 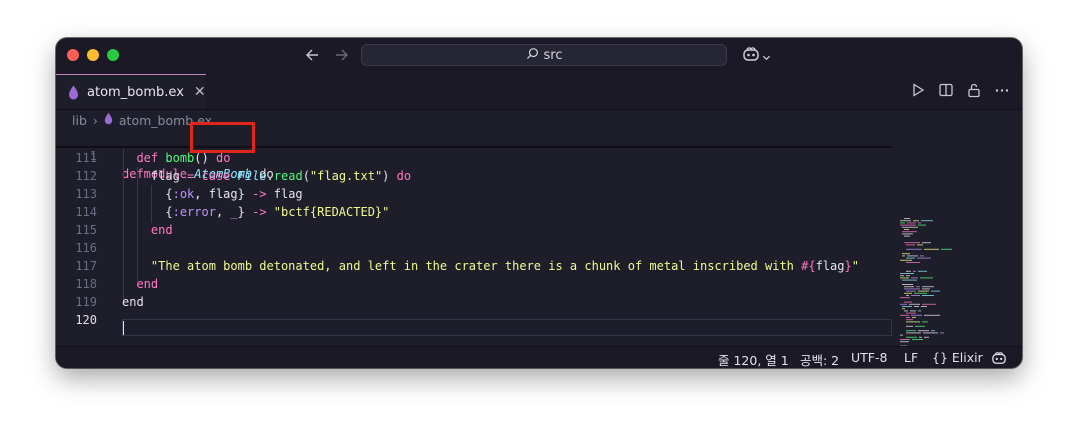 What do you see at coordinates (869, 357) in the screenshot?
I see `encoding: UTF-8` at bounding box center [869, 357].